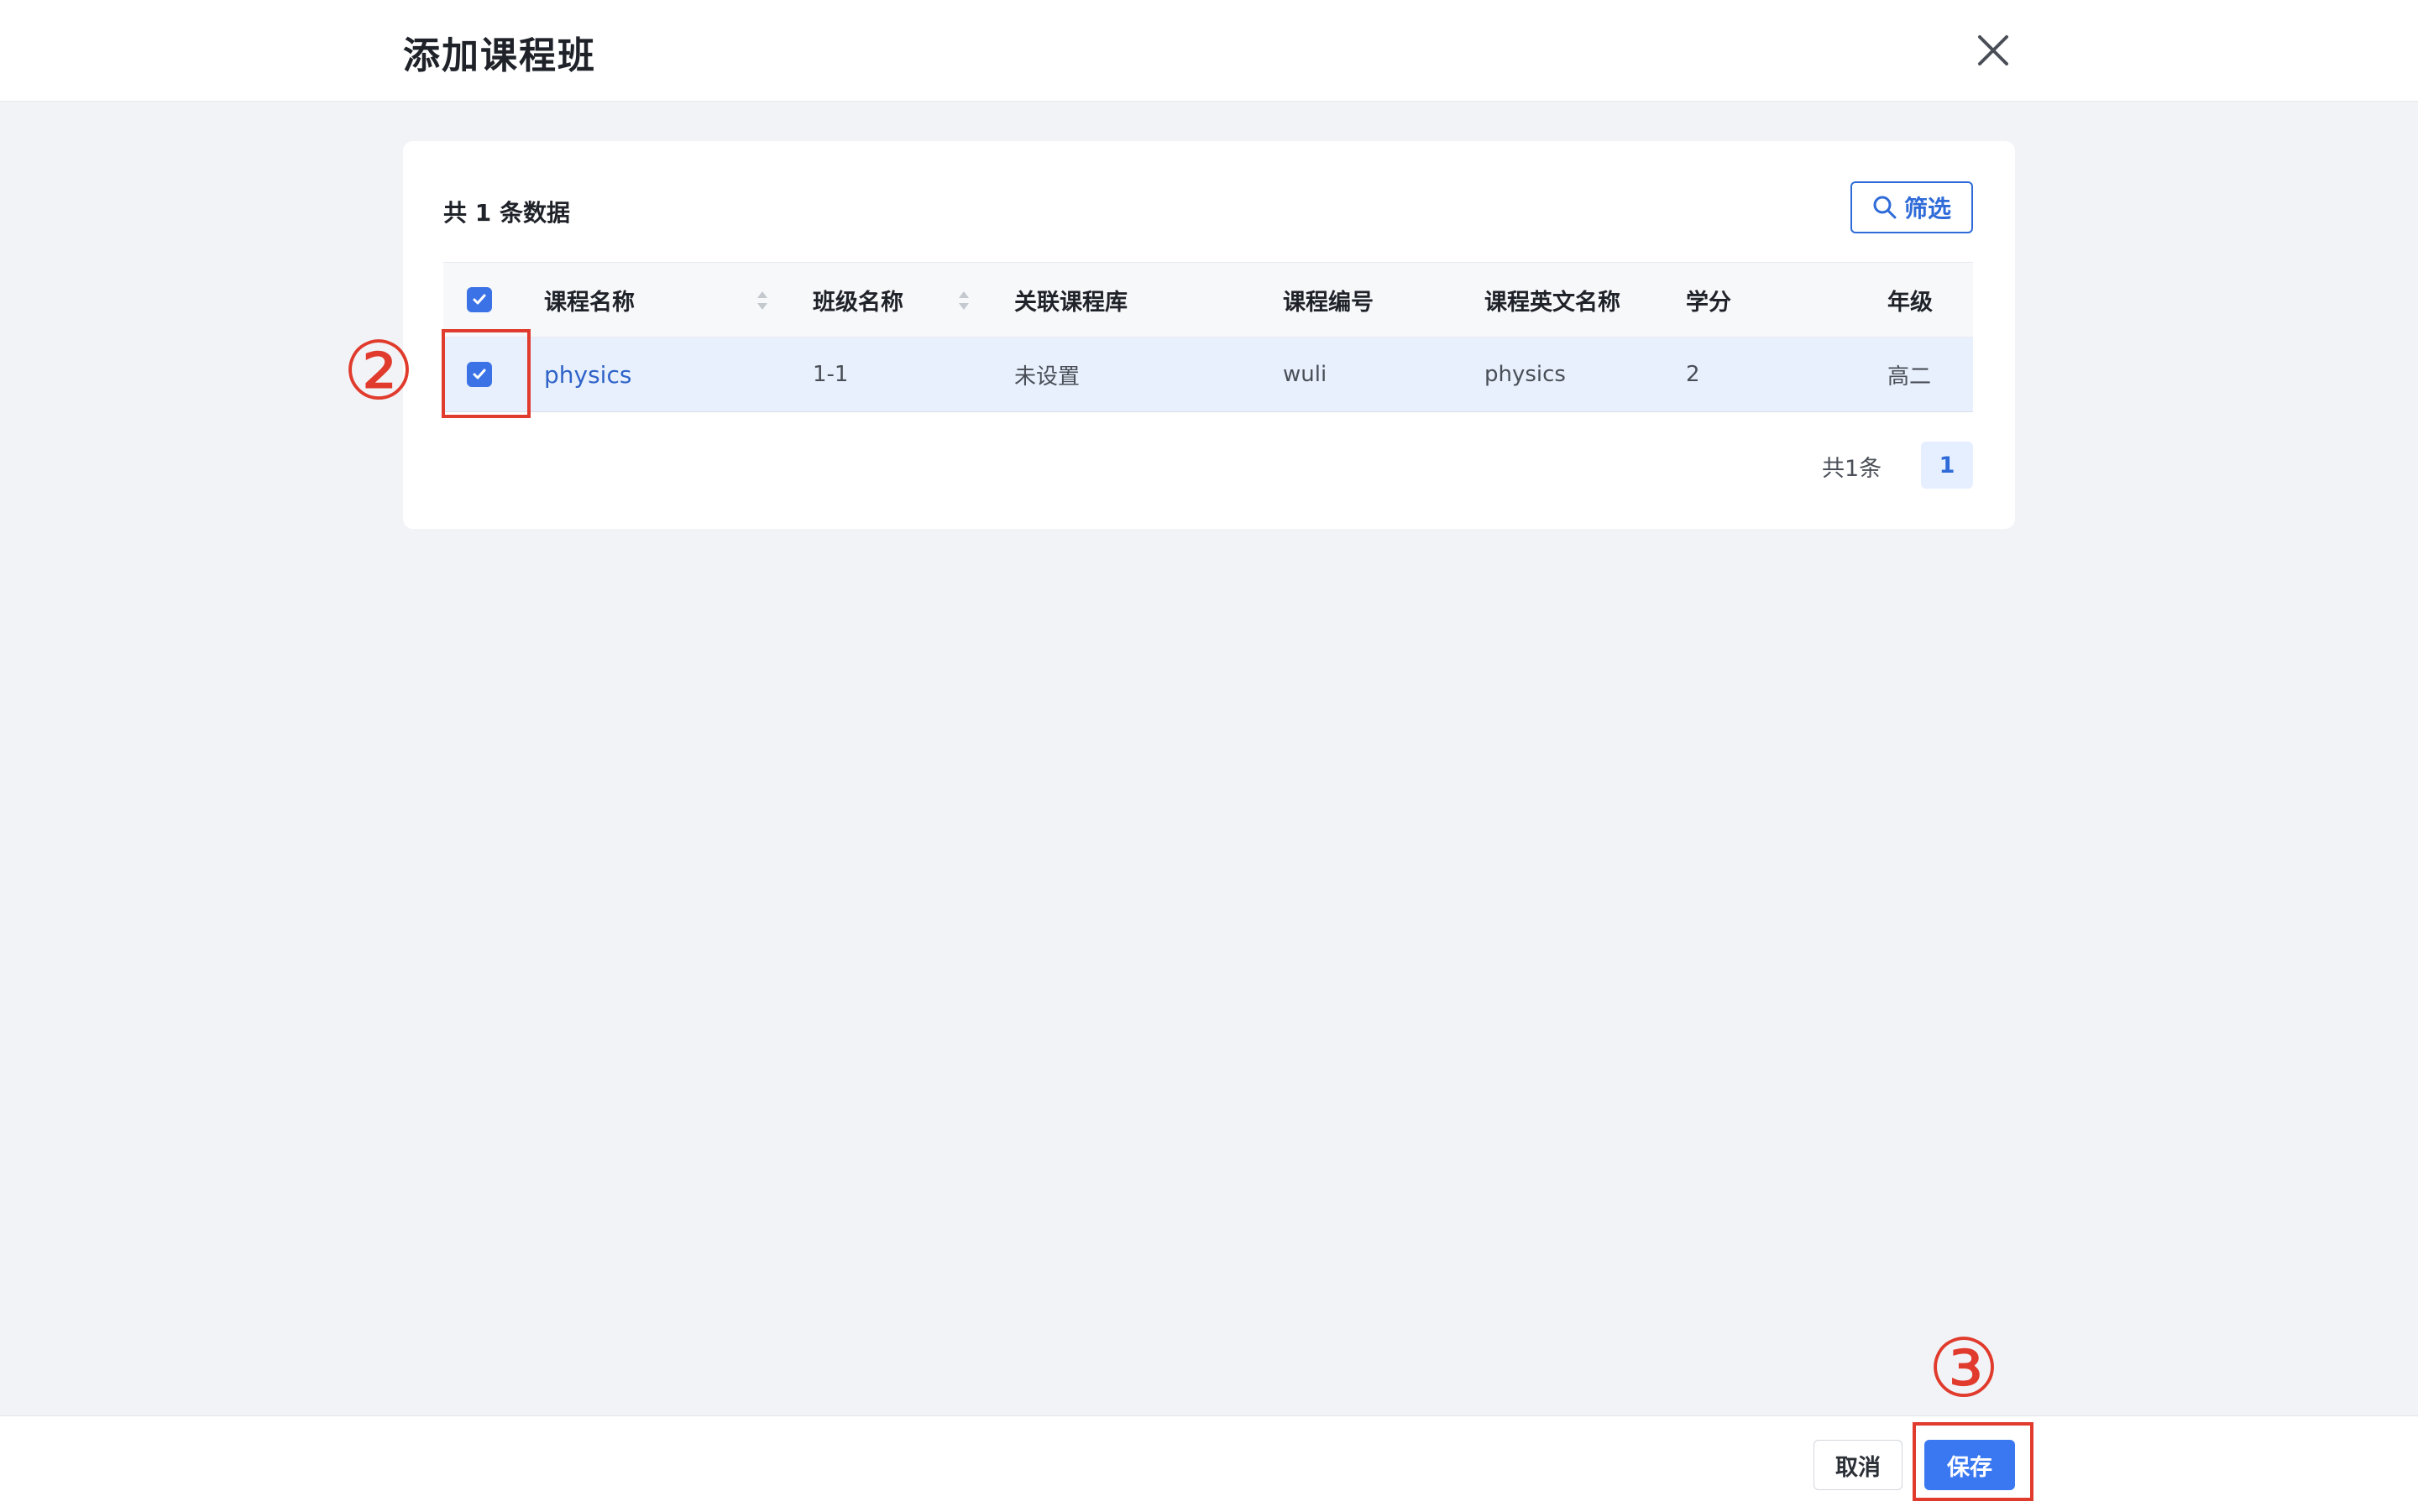  What do you see at coordinates (1328, 302) in the screenshot?
I see `column-header: 课程编号` at bounding box center [1328, 302].